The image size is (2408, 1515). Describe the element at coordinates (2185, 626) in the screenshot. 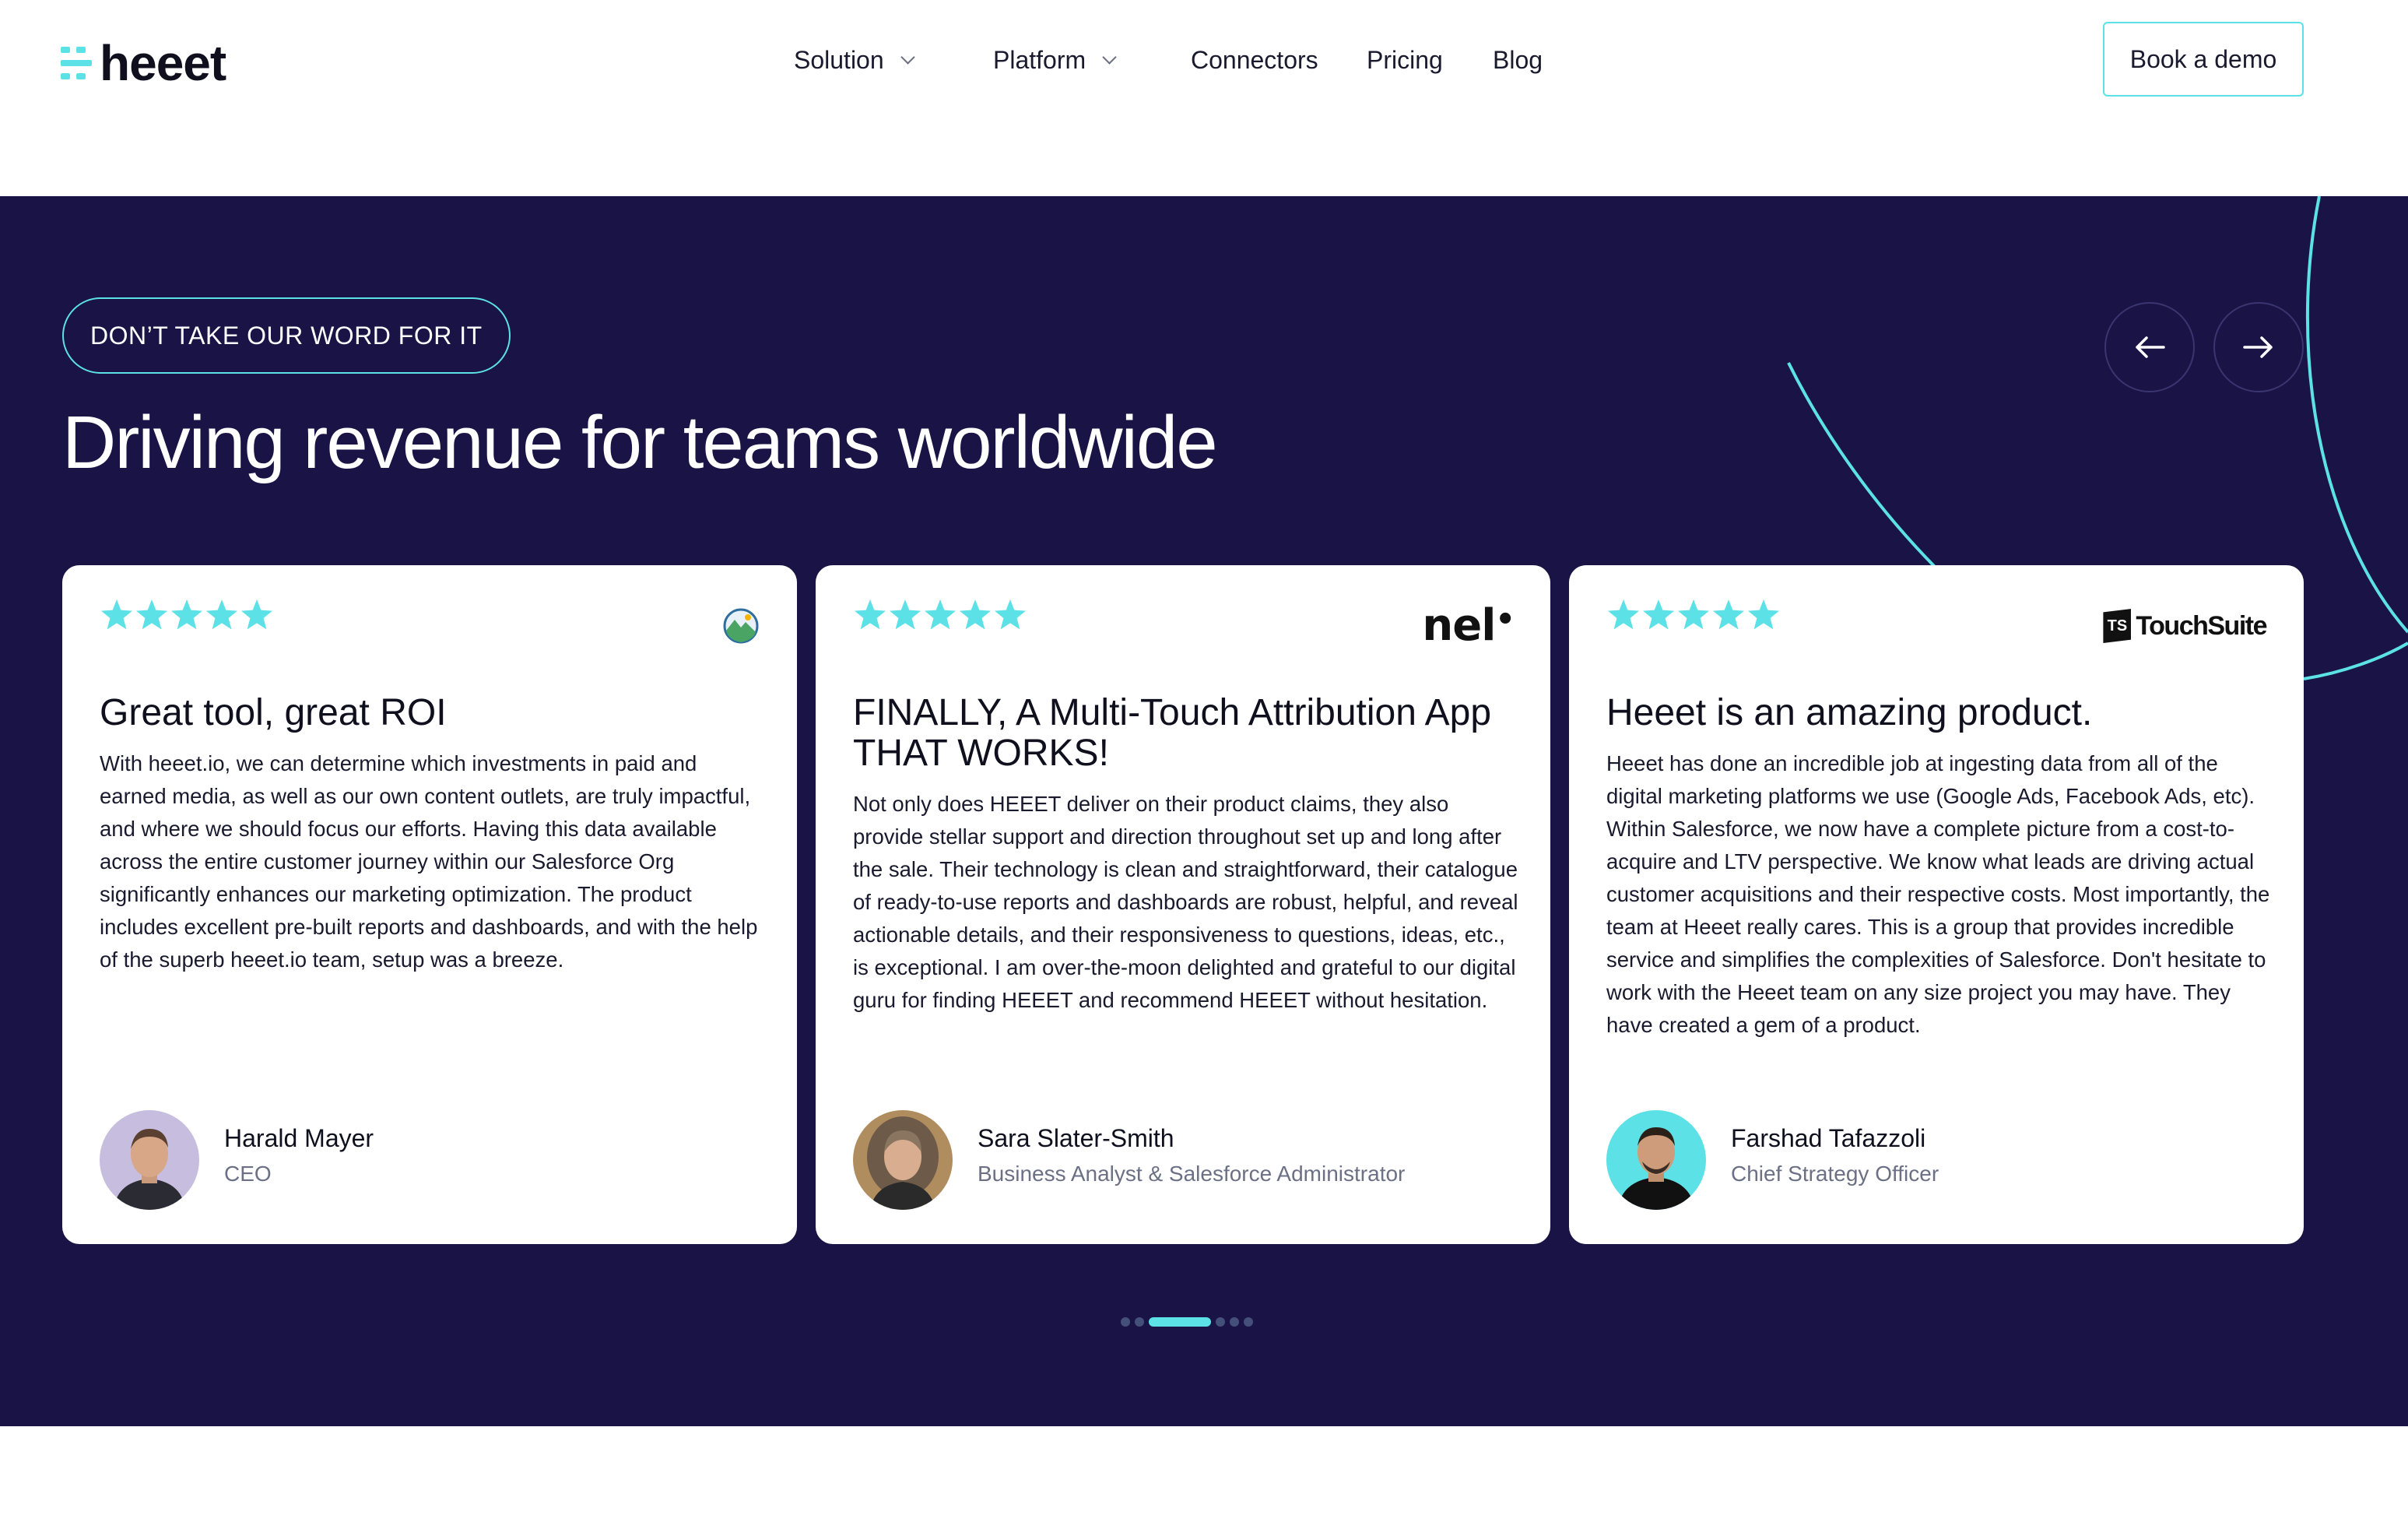

I see `touchsuite-logo: TS TouchSuite` at that location.